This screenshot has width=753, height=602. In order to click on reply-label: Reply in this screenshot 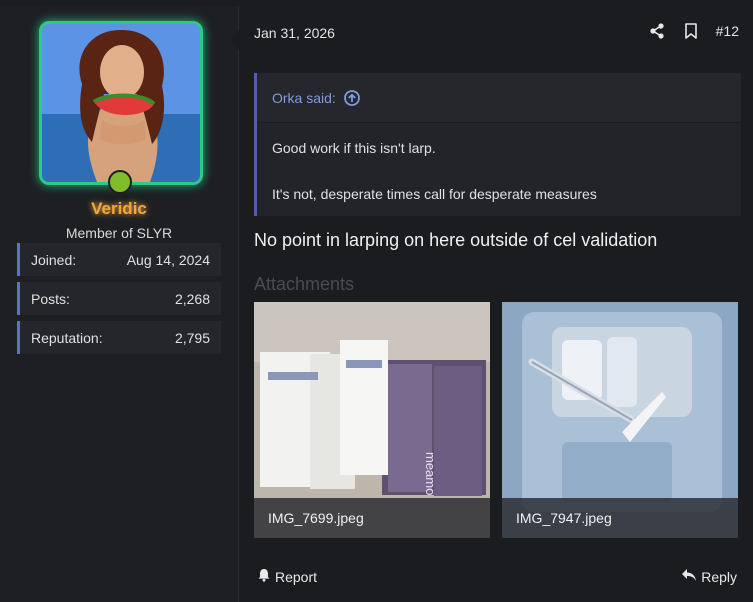, I will do `click(719, 576)`.